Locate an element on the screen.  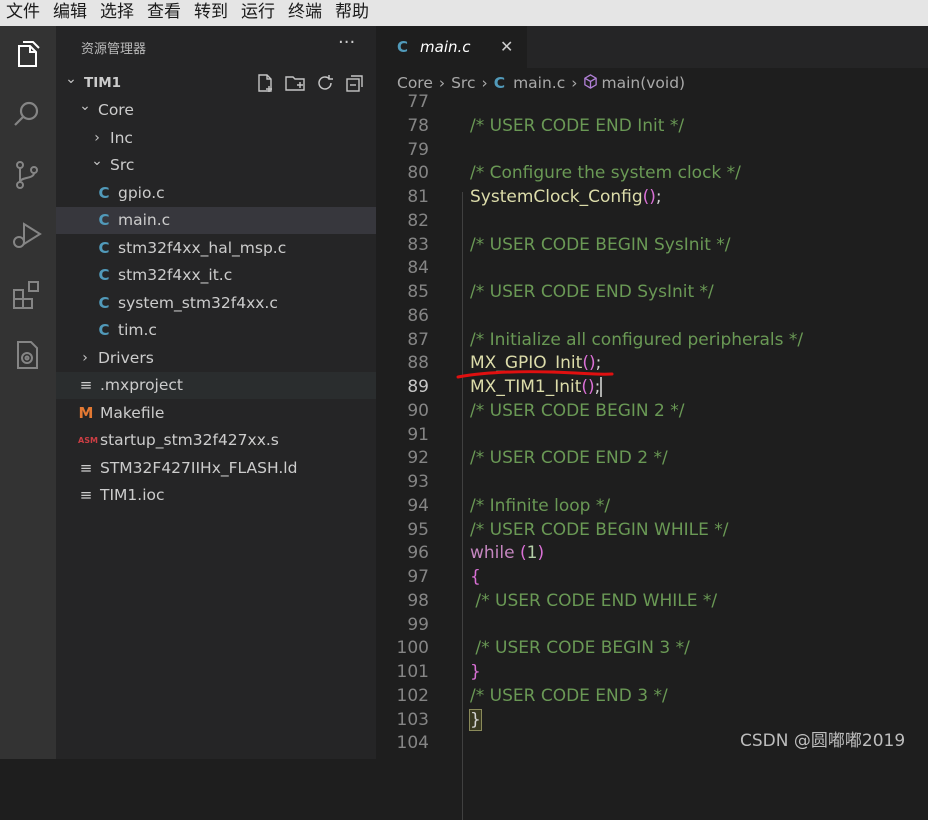
code-token: ) is located at coordinates (541, 553).